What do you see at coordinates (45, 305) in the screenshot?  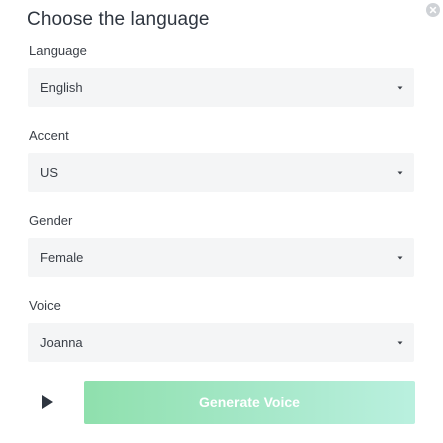 I see `voice-label: Voice` at bounding box center [45, 305].